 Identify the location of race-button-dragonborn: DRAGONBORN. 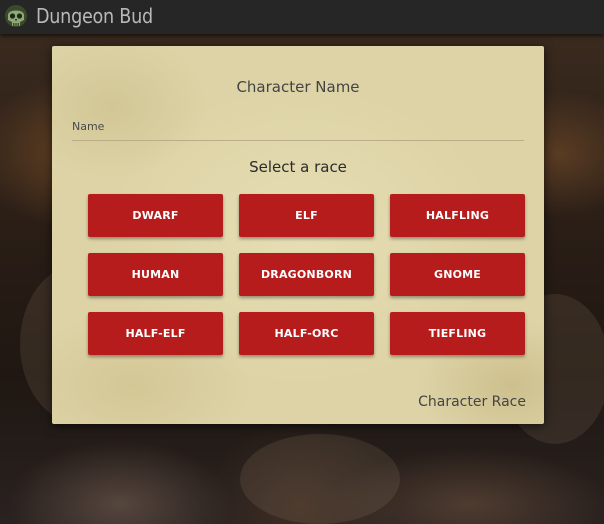
(306, 274).